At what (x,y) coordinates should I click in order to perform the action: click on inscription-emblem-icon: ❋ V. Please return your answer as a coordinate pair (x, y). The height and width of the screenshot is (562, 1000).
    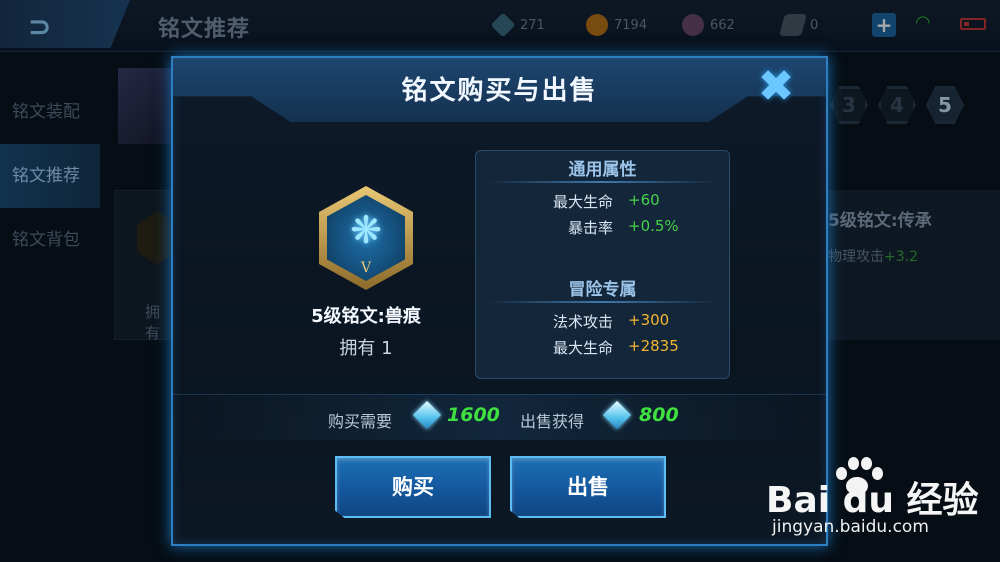
    Looking at the image, I should click on (366, 238).